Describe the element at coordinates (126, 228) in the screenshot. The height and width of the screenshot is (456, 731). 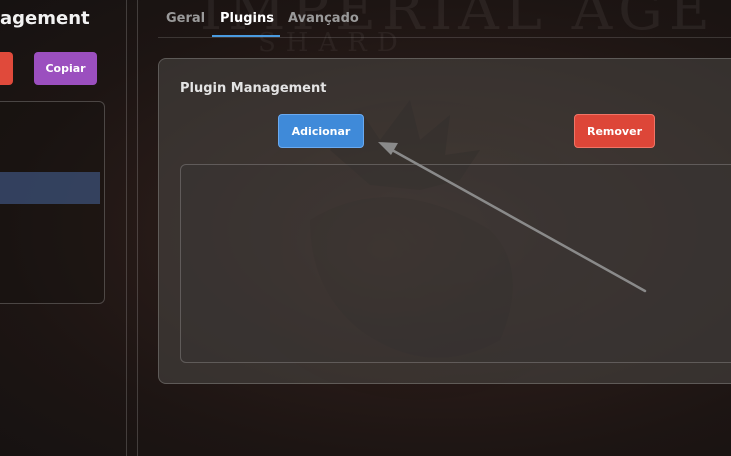
I see `panel-divider` at that location.